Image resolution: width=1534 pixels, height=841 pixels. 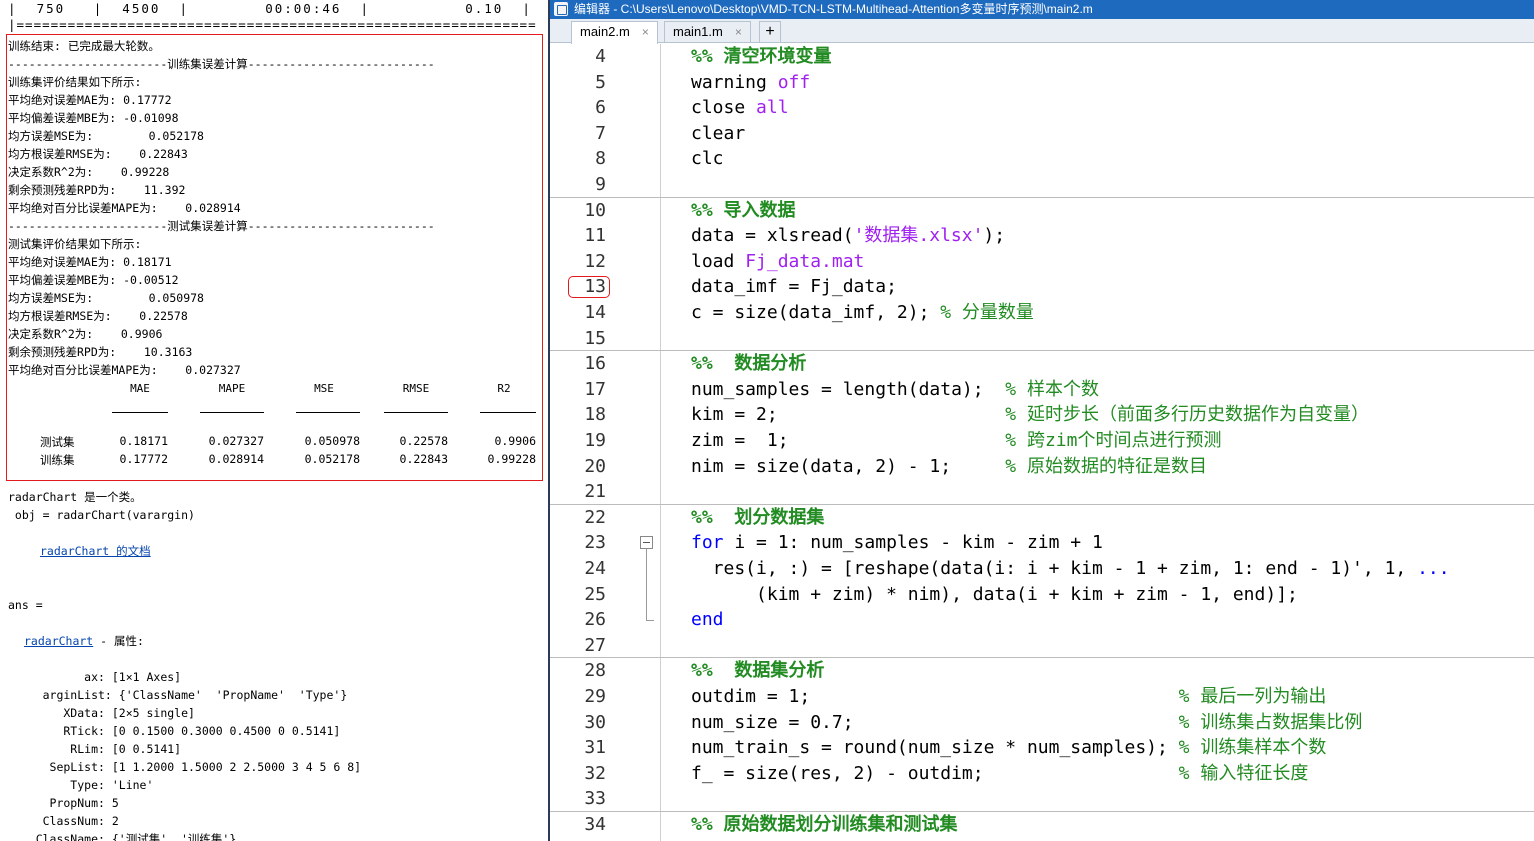 I want to click on code-text: warning off, so click(x=750, y=83).